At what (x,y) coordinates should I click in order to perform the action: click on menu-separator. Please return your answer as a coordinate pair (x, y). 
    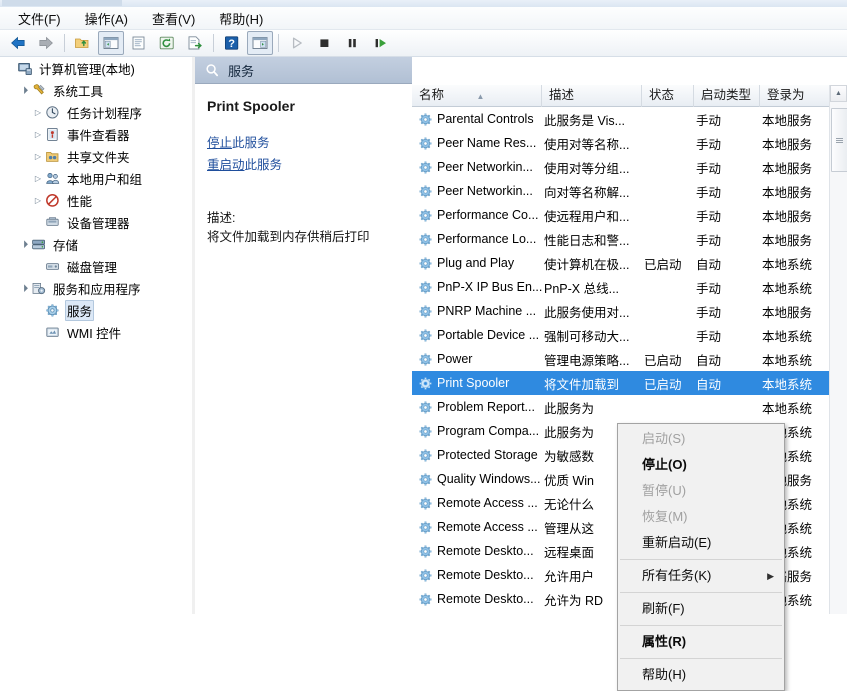
    Looking at the image, I should click on (701, 658).